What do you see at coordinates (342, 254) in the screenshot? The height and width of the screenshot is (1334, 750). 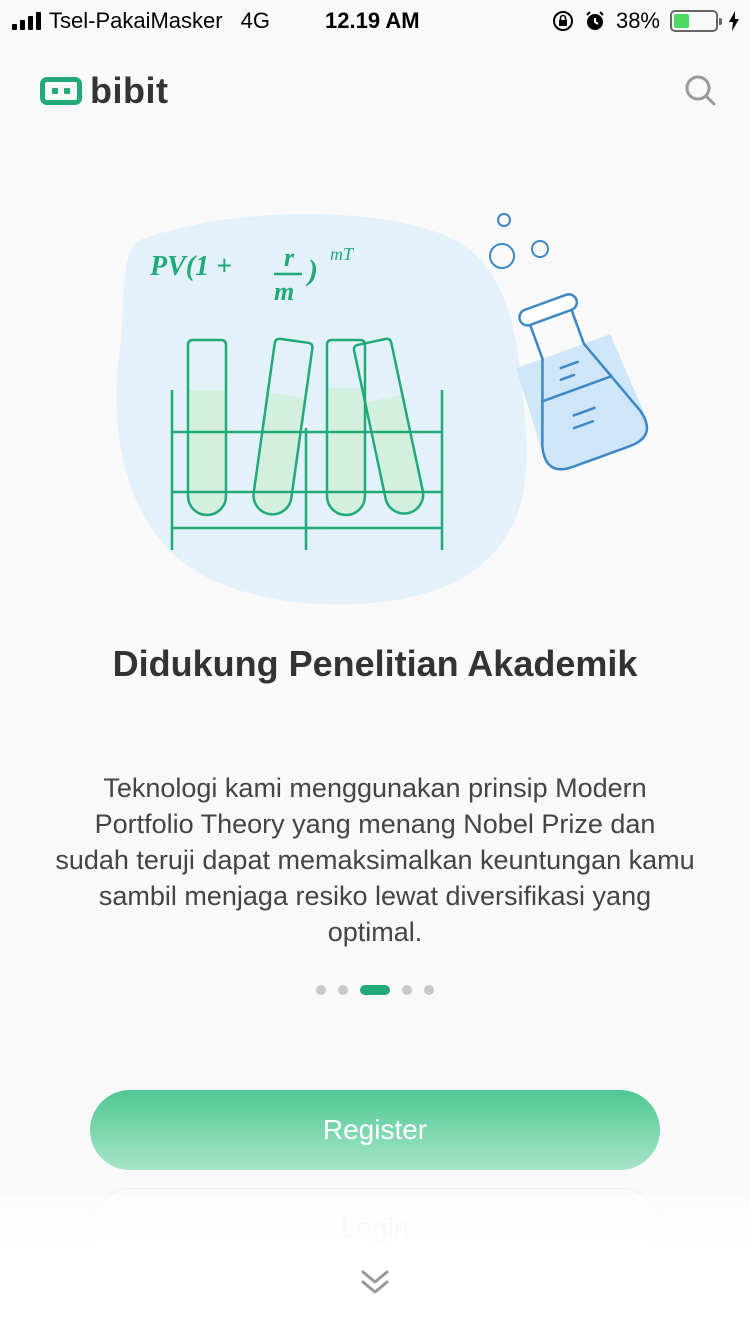 I see `formula-exponent: mT` at bounding box center [342, 254].